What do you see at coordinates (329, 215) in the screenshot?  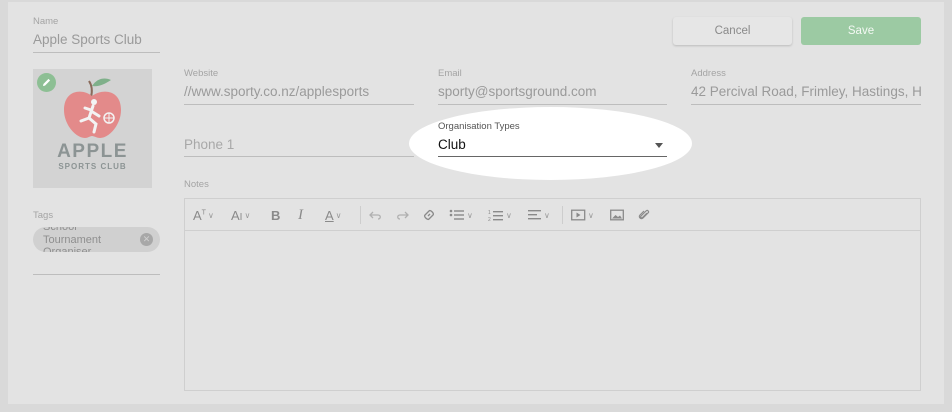 I see `font-color-icon: A` at bounding box center [329, 215].